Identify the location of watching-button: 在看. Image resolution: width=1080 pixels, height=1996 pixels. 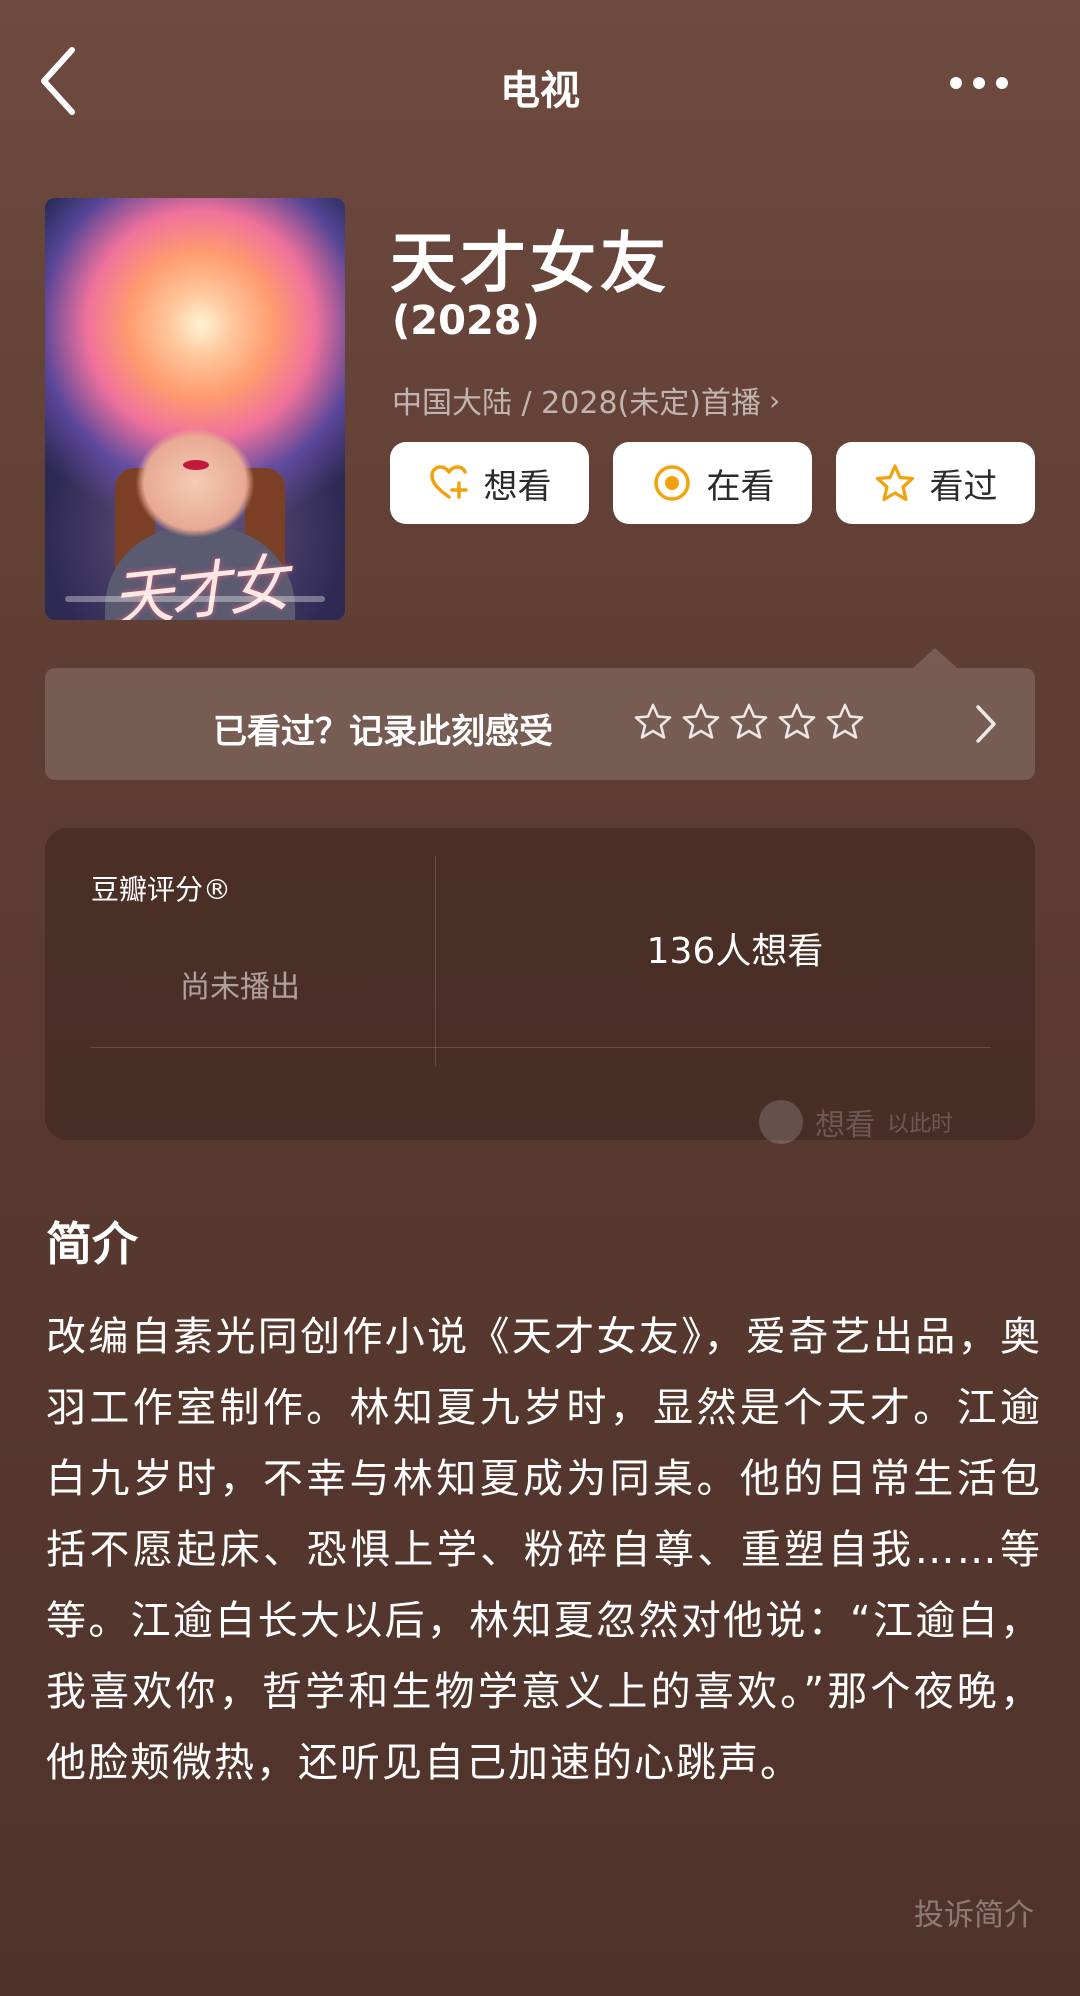
(712, 483).